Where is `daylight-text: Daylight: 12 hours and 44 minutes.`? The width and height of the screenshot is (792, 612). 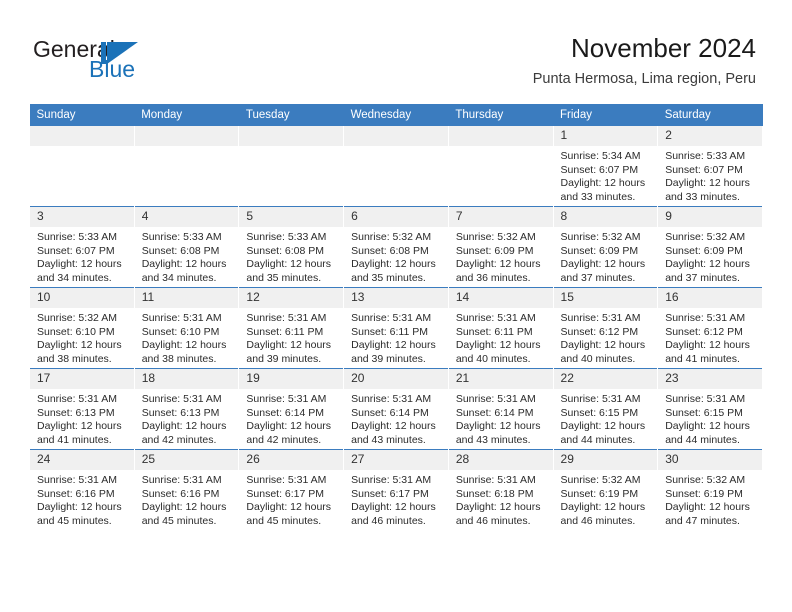
daylight-text: Daylight: 12 hours and 44 minutes. is located at coordinates (603, 433).